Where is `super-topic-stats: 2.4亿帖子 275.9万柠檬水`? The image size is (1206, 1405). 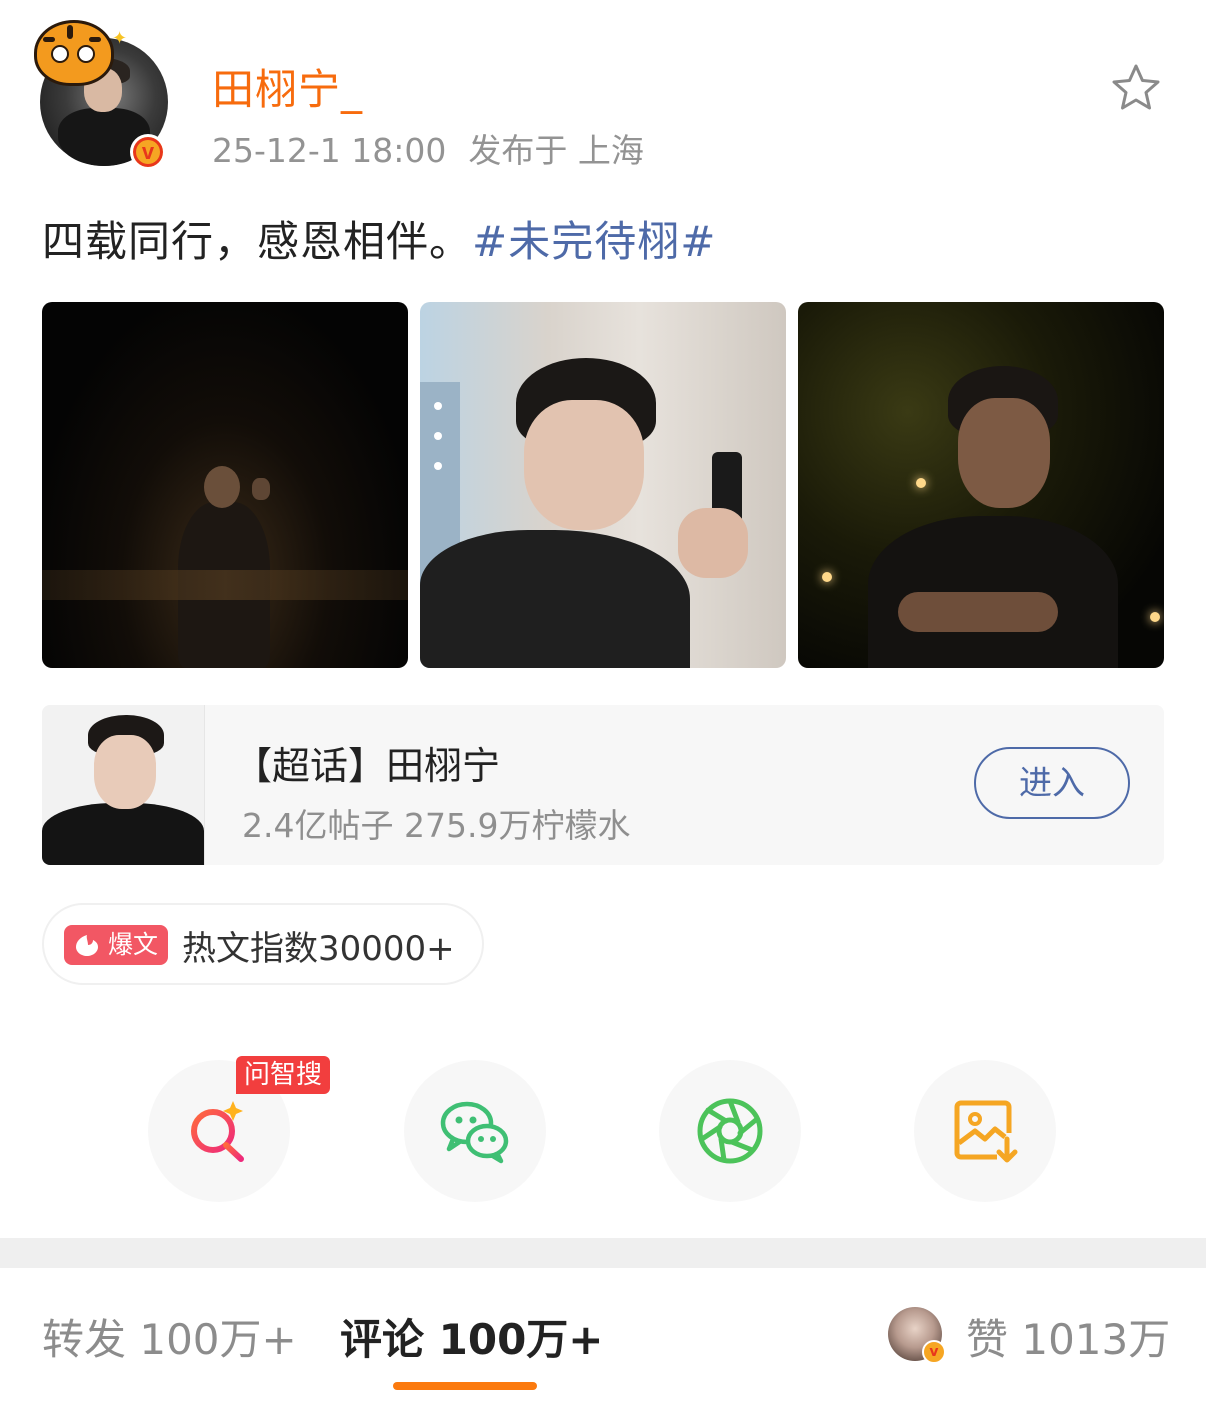
super-topic-stats: 2.4亿帖子 275.9万柠檬水 is located at coordinates (436, 825).